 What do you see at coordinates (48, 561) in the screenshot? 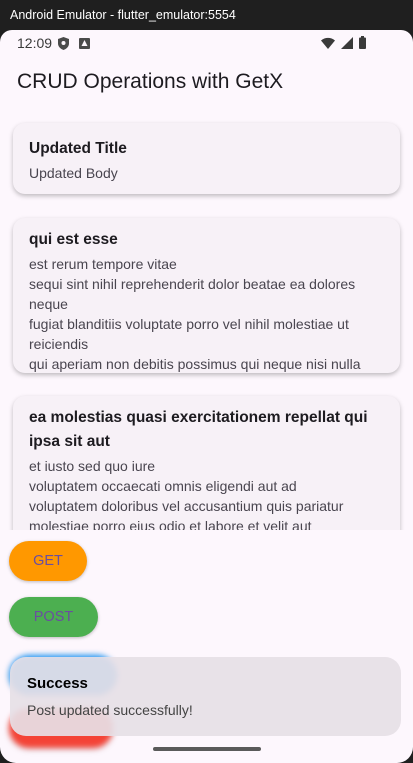
I see `get-button: GET` at bounding box center [48, 561].